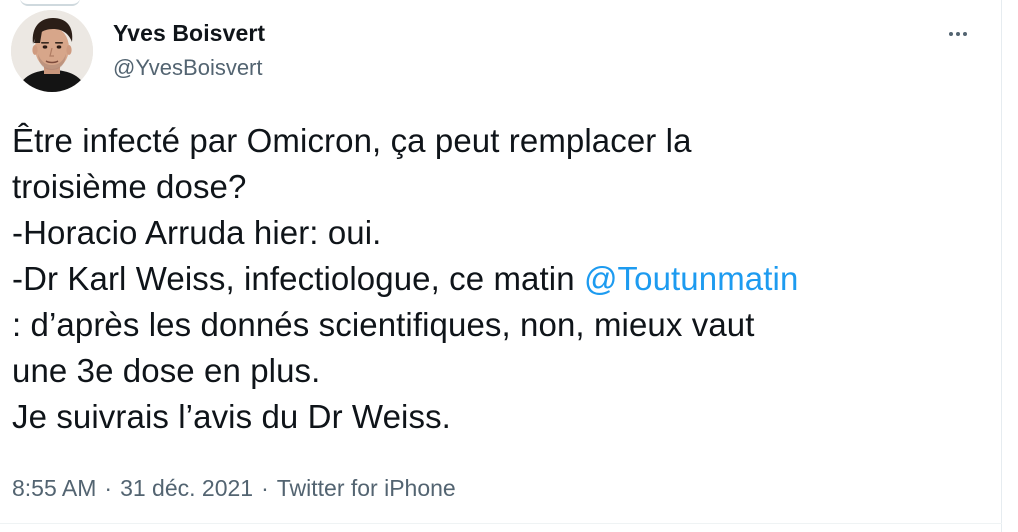  What do you see at coordinates (129, 186) in the screenshot?
I see `tweet-line: troisième dose?` at bounding box center [129, 186].